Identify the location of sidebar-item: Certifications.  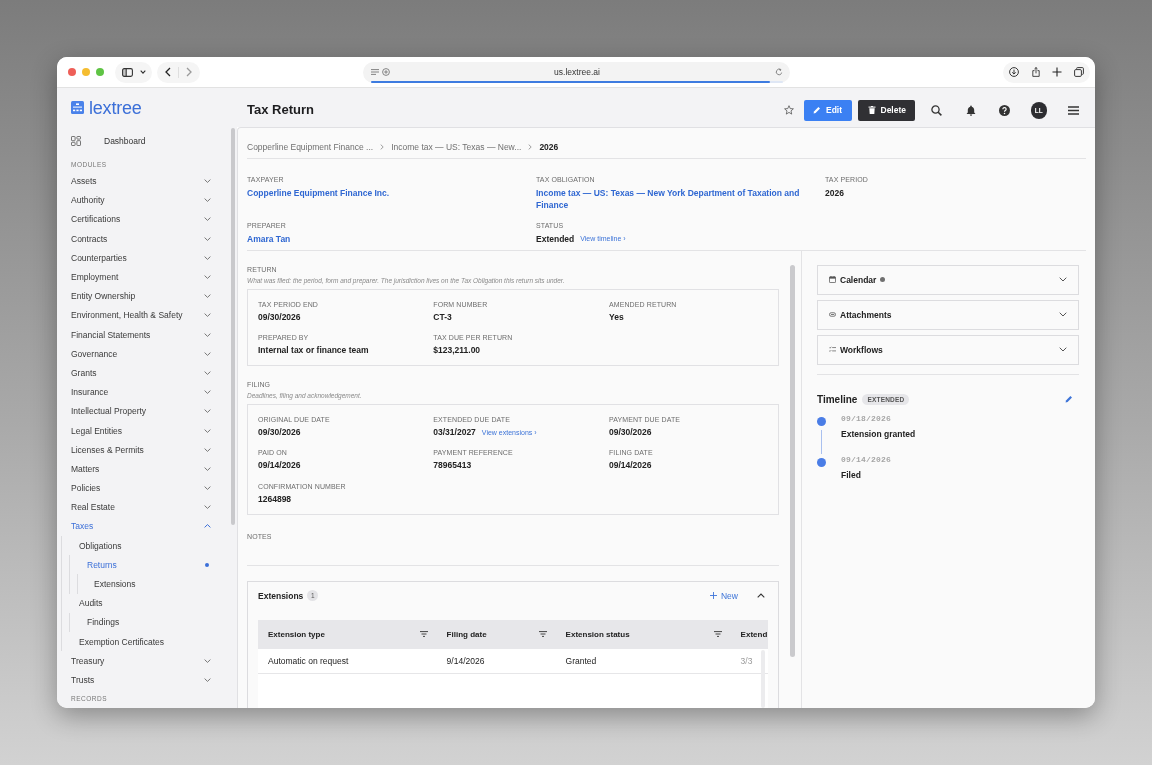
(141, 219).